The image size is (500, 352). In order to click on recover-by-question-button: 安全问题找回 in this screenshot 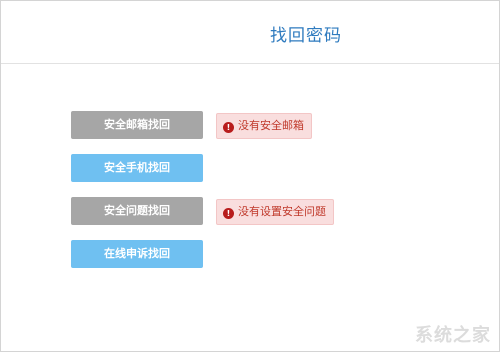, I will do `click(137, 211)`.